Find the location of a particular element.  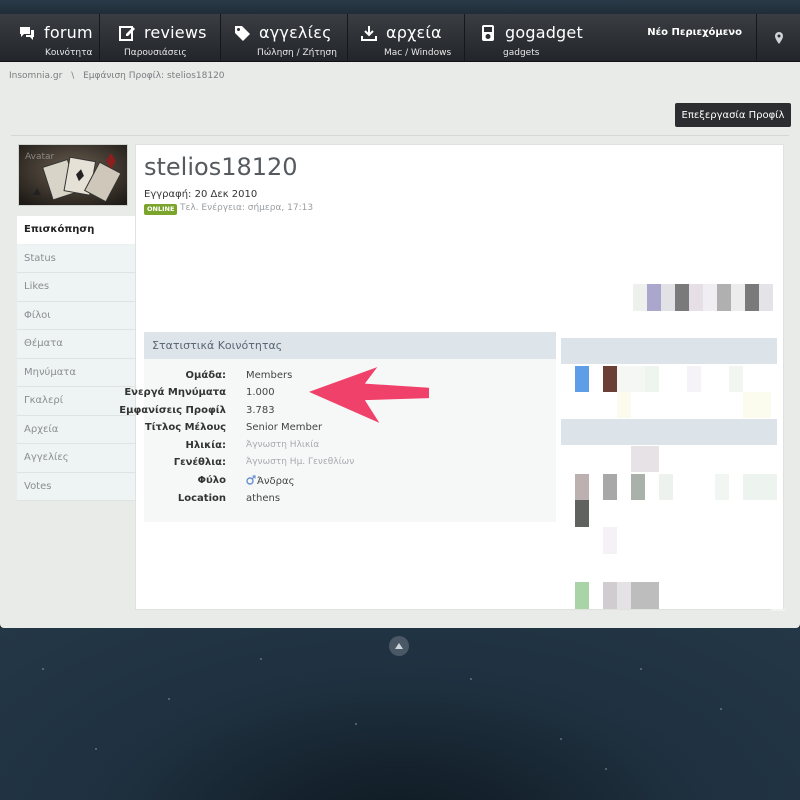

community-stats-header: Στατιστικά Κοινότητας is located at coordinates (350, 345).